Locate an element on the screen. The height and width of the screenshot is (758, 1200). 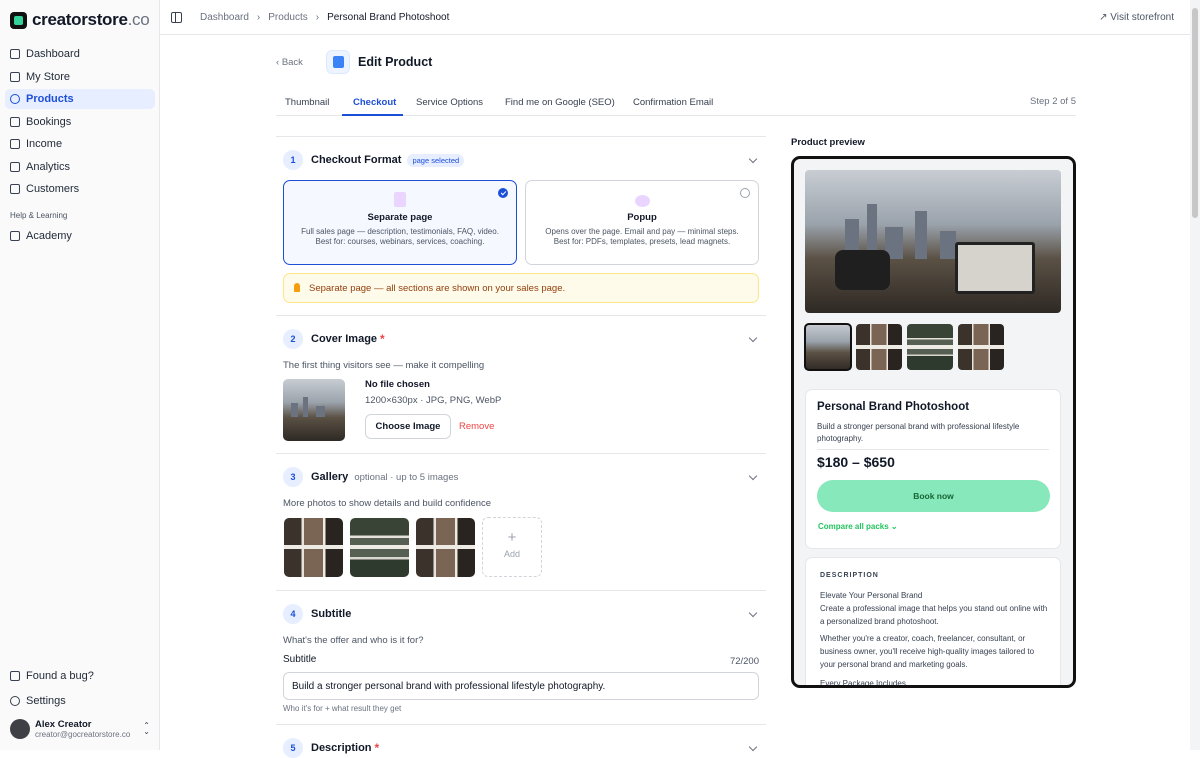
brand-logo: creatorstore.co is located at coordinates (80, 20).